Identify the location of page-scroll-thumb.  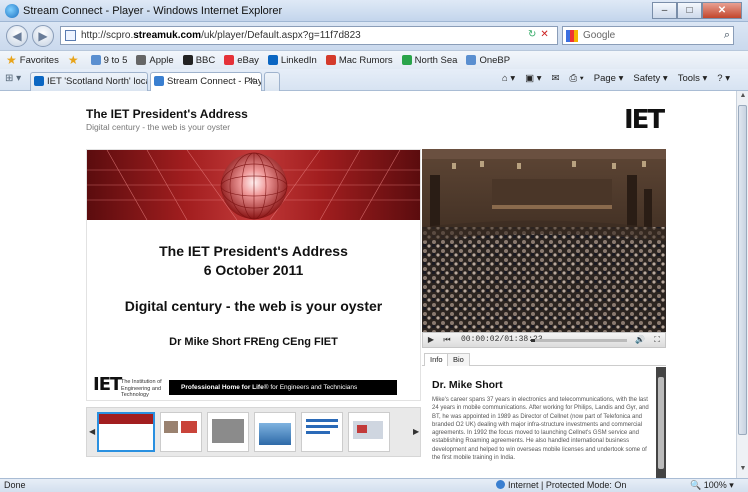
(742, 270).